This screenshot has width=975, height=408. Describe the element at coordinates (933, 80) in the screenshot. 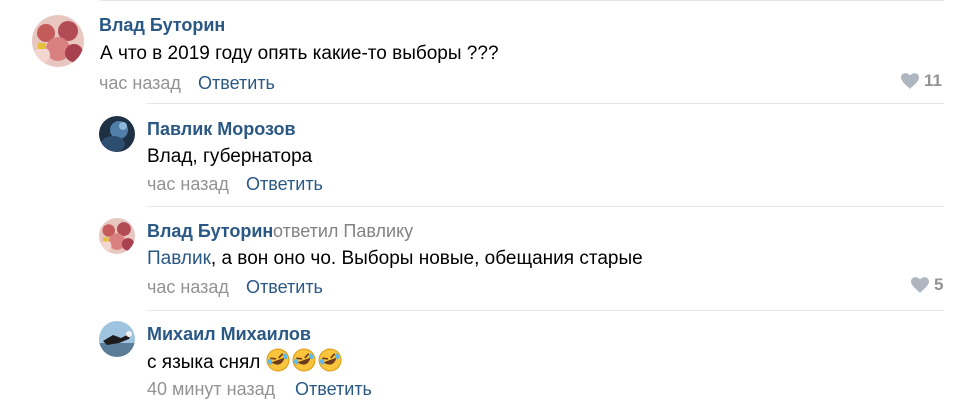

I see `like-count: 11` at that location.